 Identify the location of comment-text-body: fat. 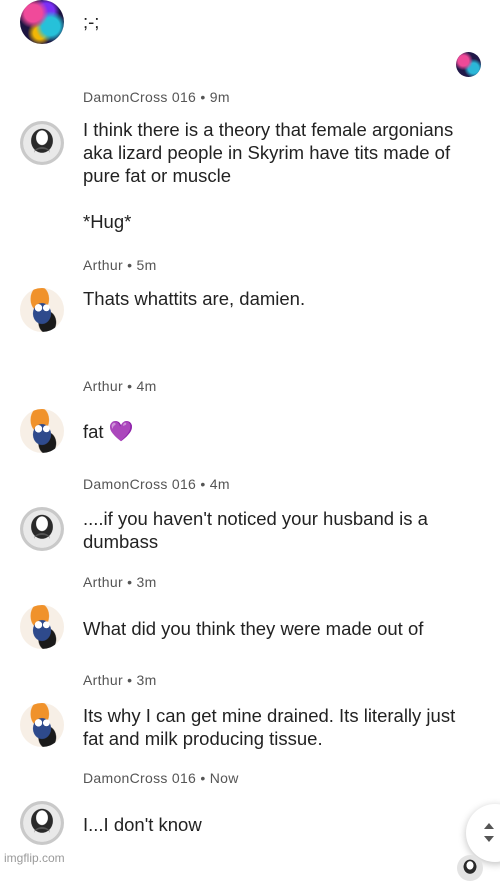
(93, 431).